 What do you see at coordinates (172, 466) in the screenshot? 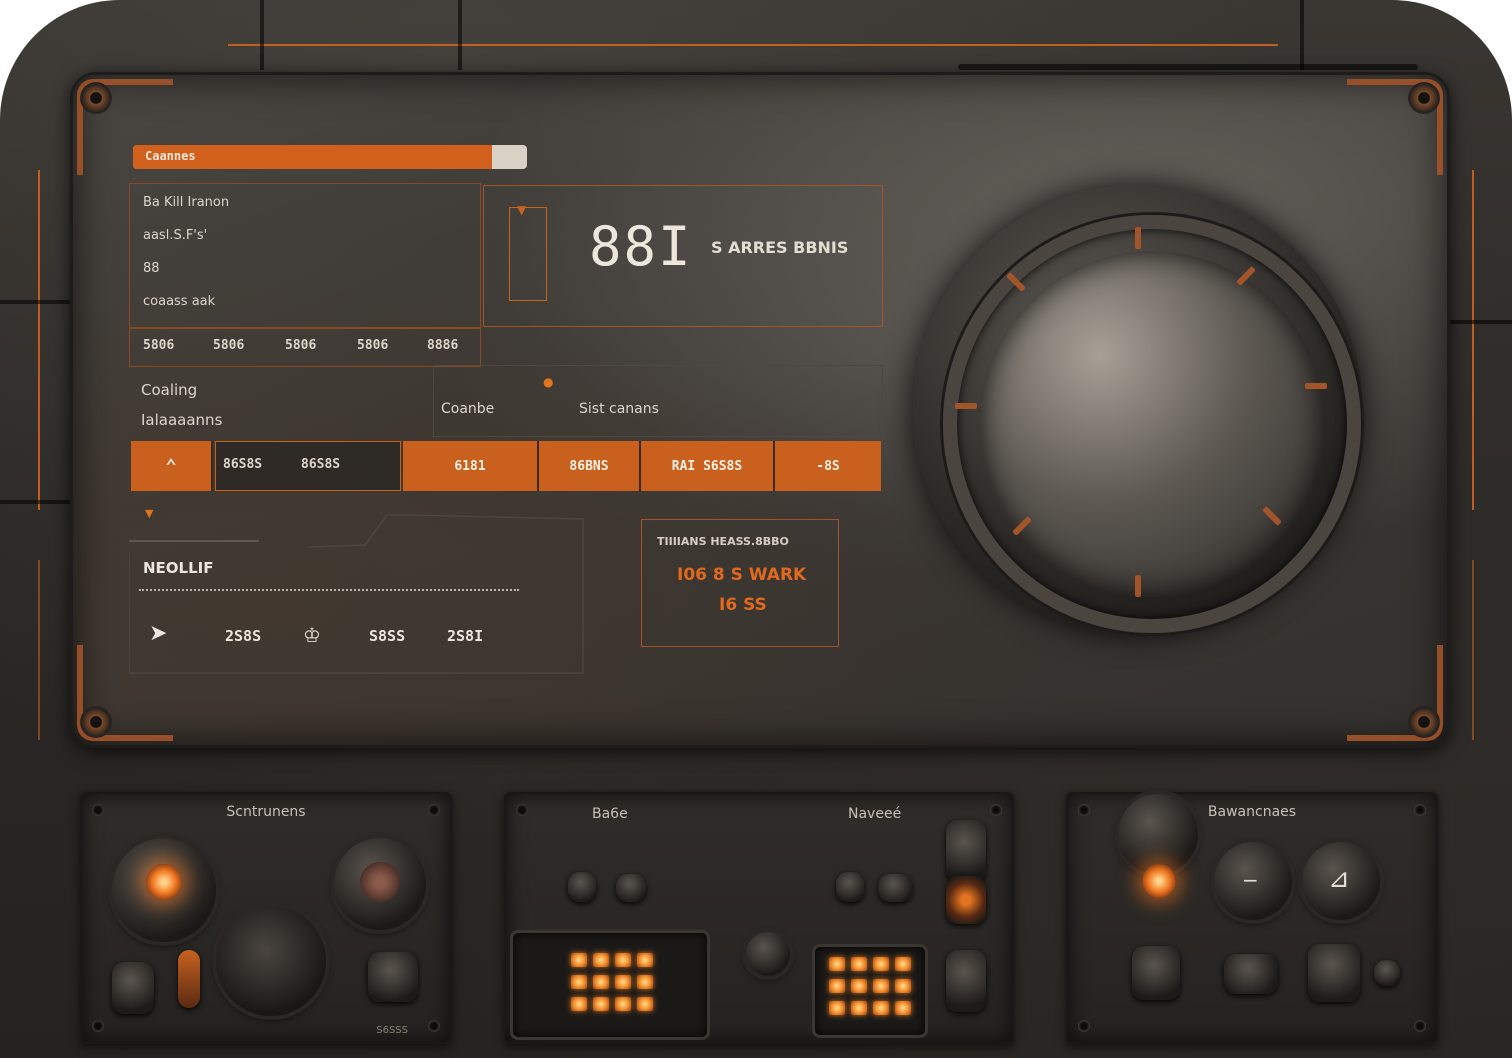
I see `strip-up-button: ⌃` at bounding box center [172, 466].